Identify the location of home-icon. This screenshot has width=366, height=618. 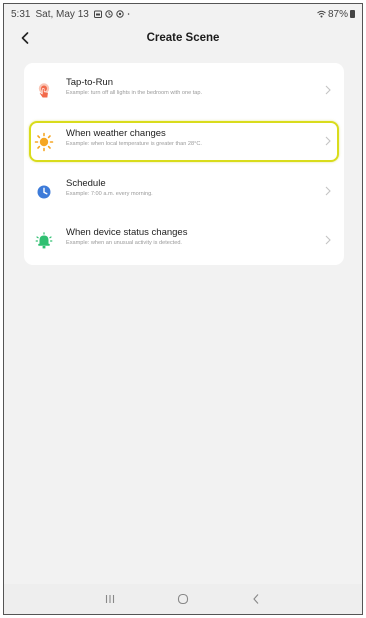
(183, 599).